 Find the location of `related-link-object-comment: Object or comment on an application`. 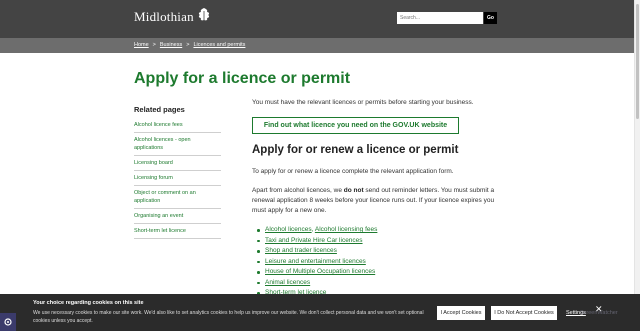

related-link-object-comment: Object or comment on an application is located at coordinates (177, 197).